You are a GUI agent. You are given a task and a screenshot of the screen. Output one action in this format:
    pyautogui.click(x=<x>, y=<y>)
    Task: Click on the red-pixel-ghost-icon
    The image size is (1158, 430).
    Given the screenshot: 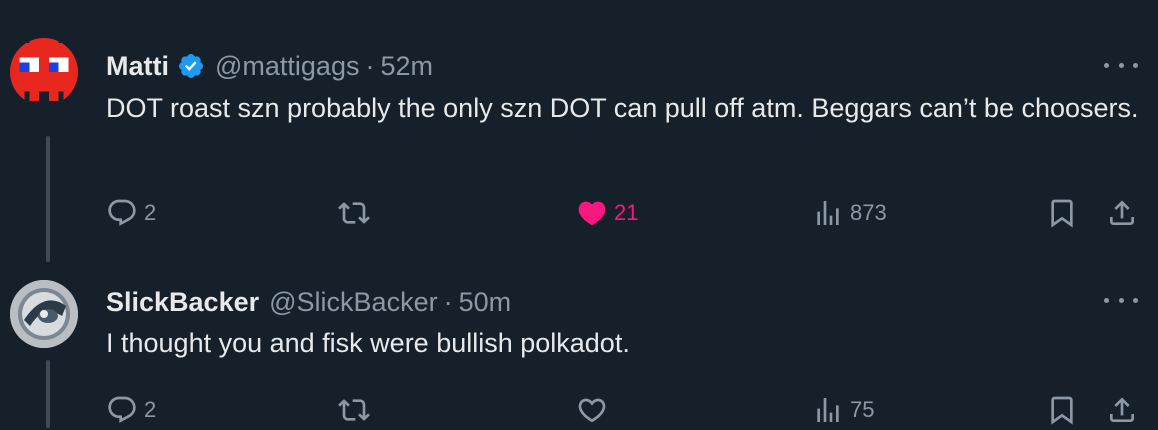 What is the action you would take?
    pyautogui.click(x=44, y=70)
    